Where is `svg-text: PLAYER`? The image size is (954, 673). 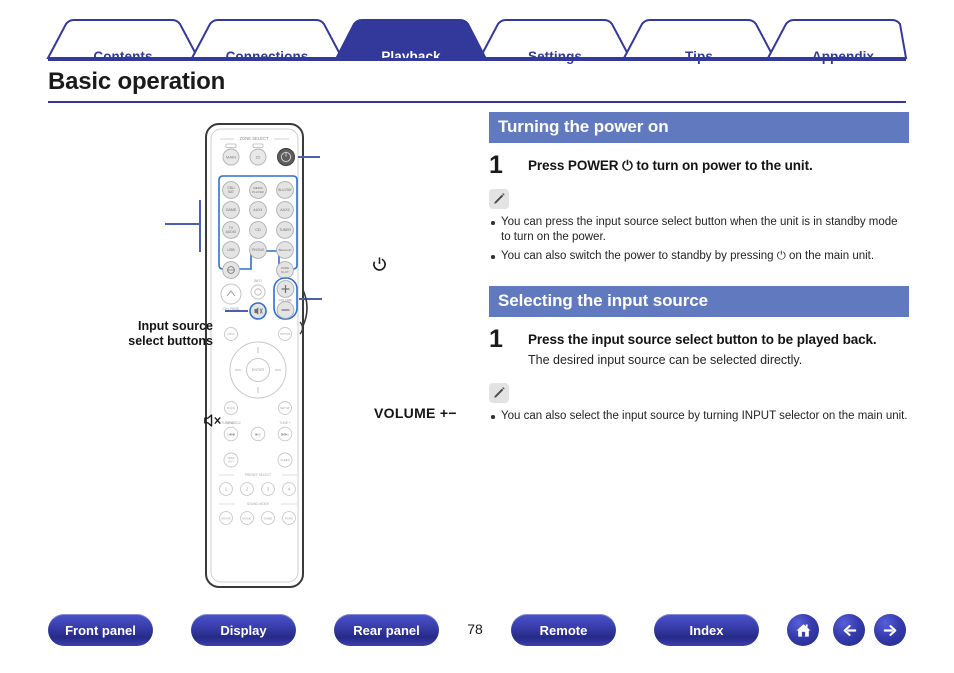
svg-text: PLAYER is located at coordinates (258, 192).